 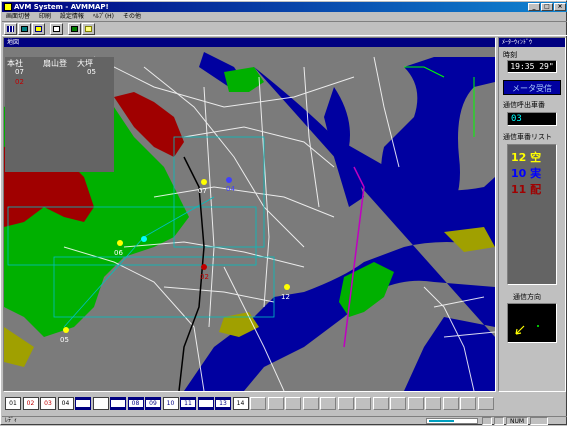 I want to click on progress-fill, so click(x=442, y=421).